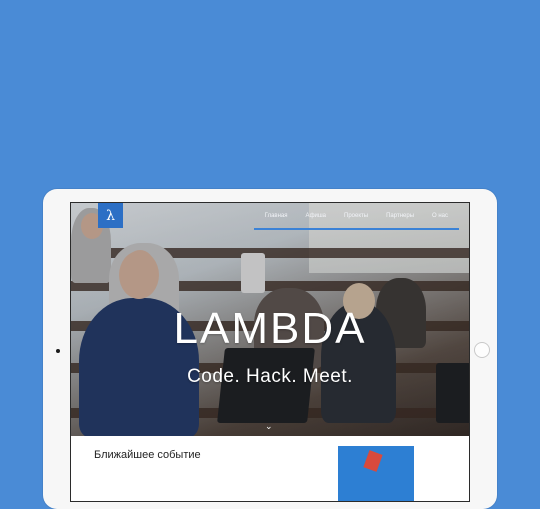 The height and width of the screenshot is (509, 540). I want to click on event-thumbnail, so click(376, 473).